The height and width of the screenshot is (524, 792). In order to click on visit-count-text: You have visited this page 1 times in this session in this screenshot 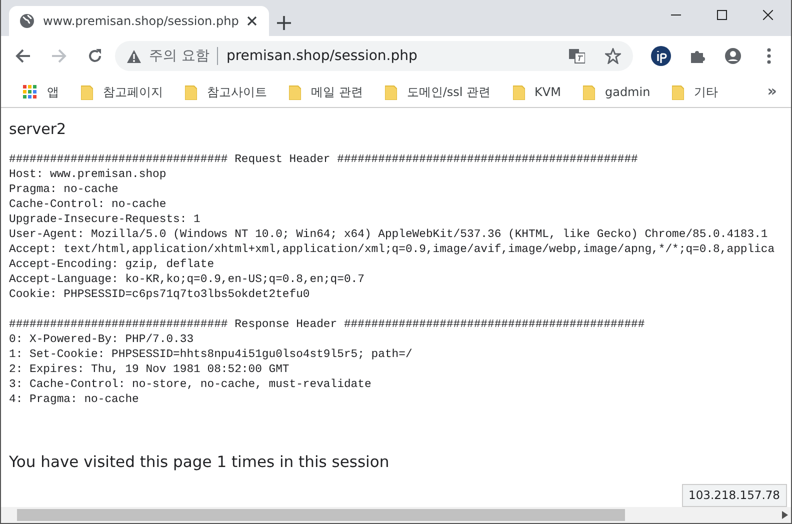, I will do `click(199, 462)`.